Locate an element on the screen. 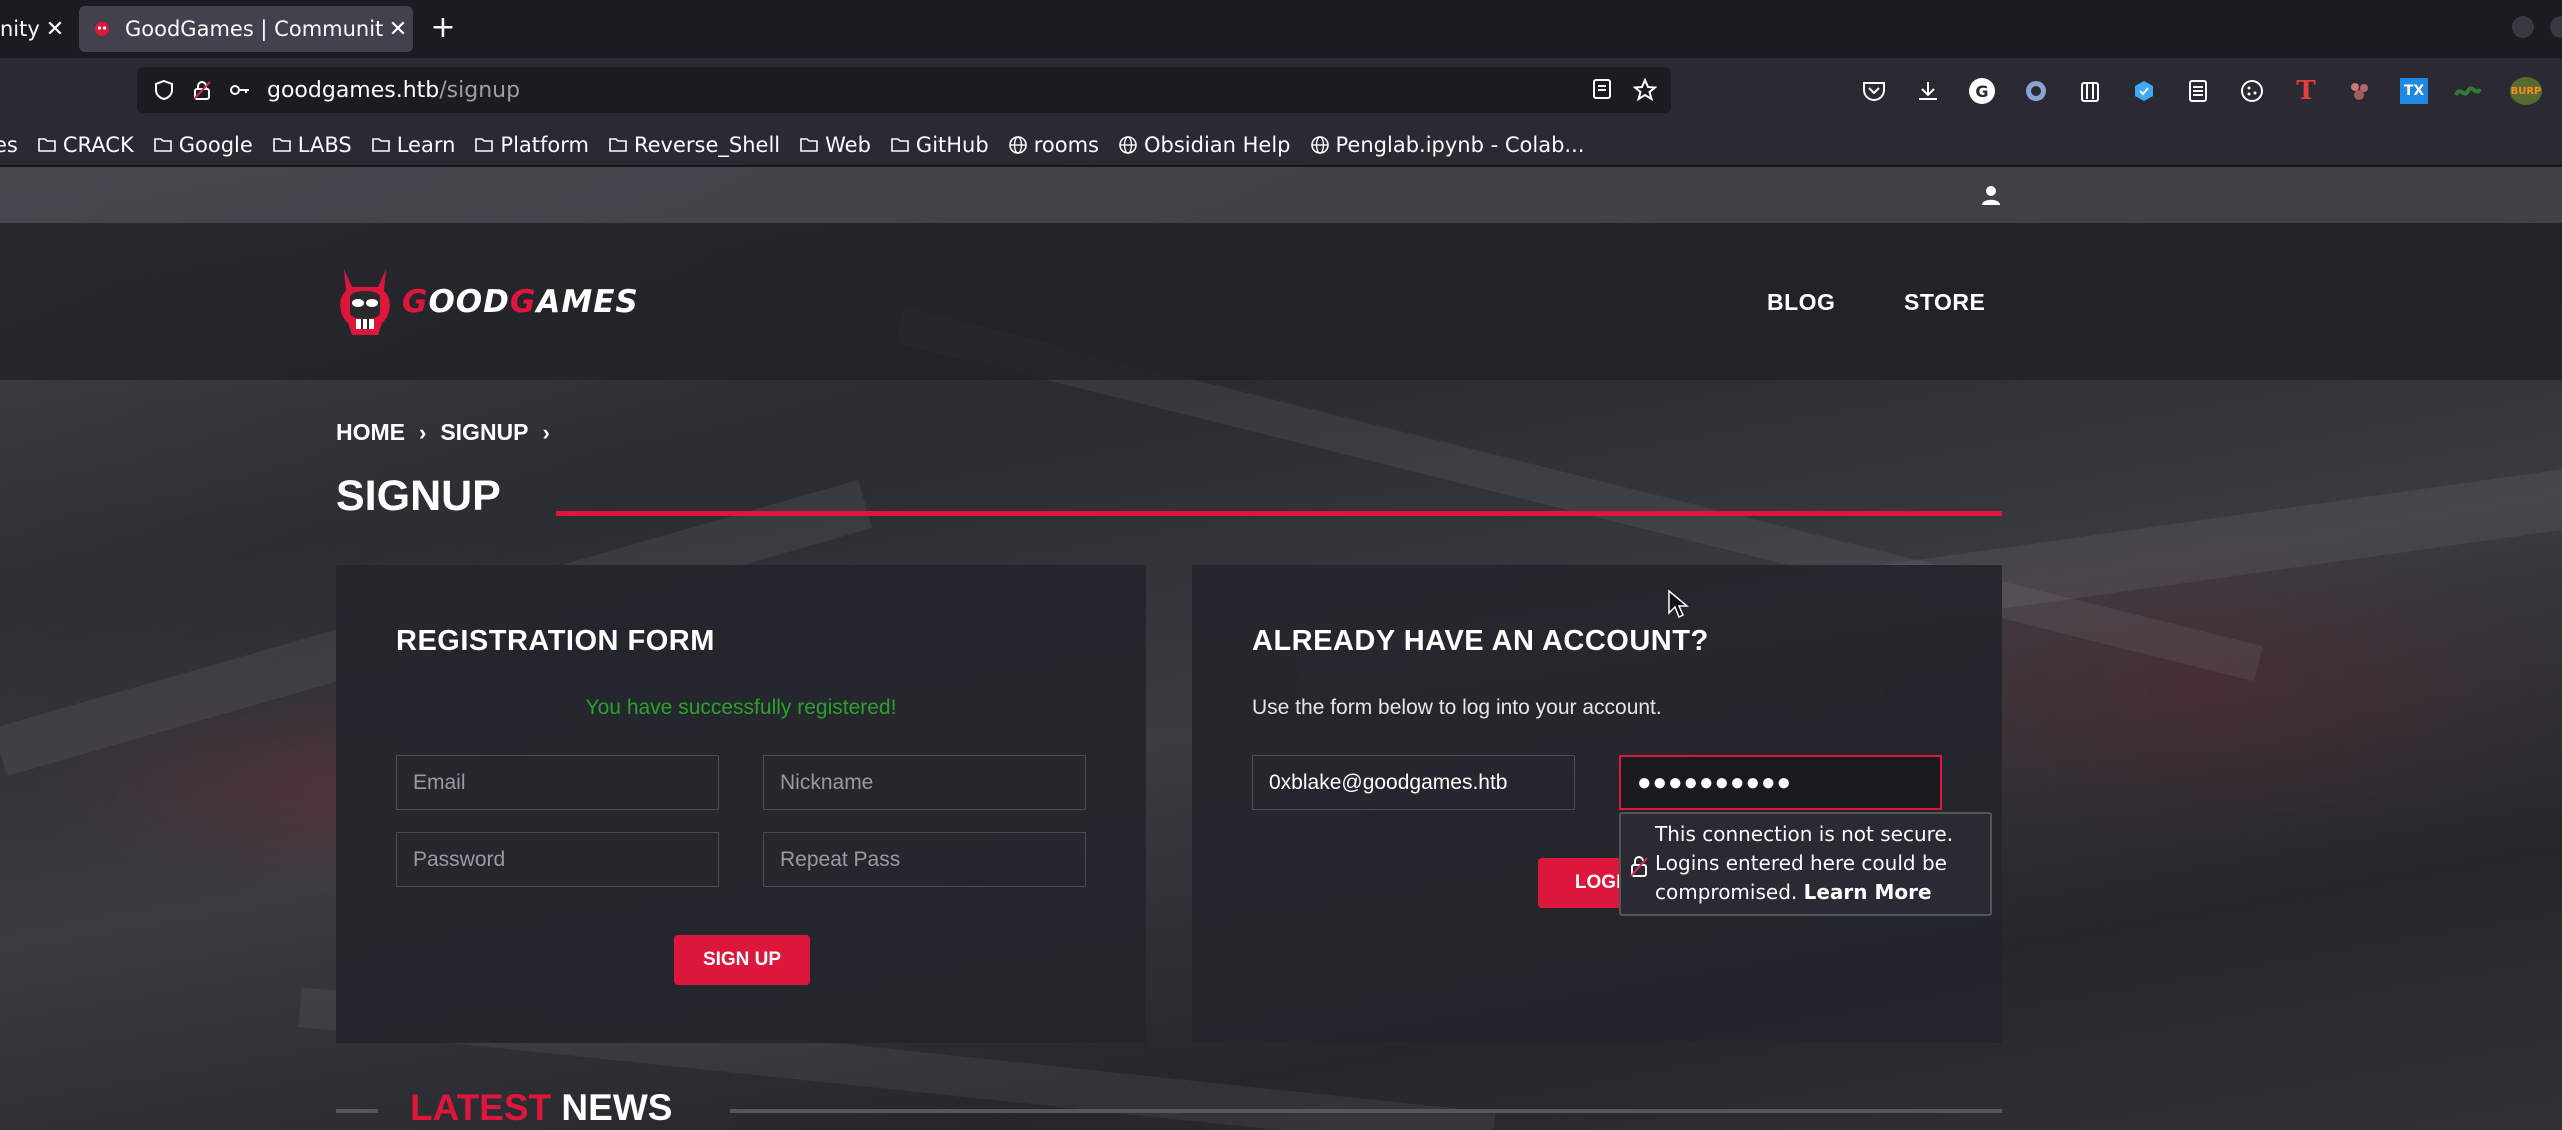 Image resolution: width=2562 pixels, height=1130 pixels. extensions-toolbar: G T TX BURP is located at coordinates (2202, 91).